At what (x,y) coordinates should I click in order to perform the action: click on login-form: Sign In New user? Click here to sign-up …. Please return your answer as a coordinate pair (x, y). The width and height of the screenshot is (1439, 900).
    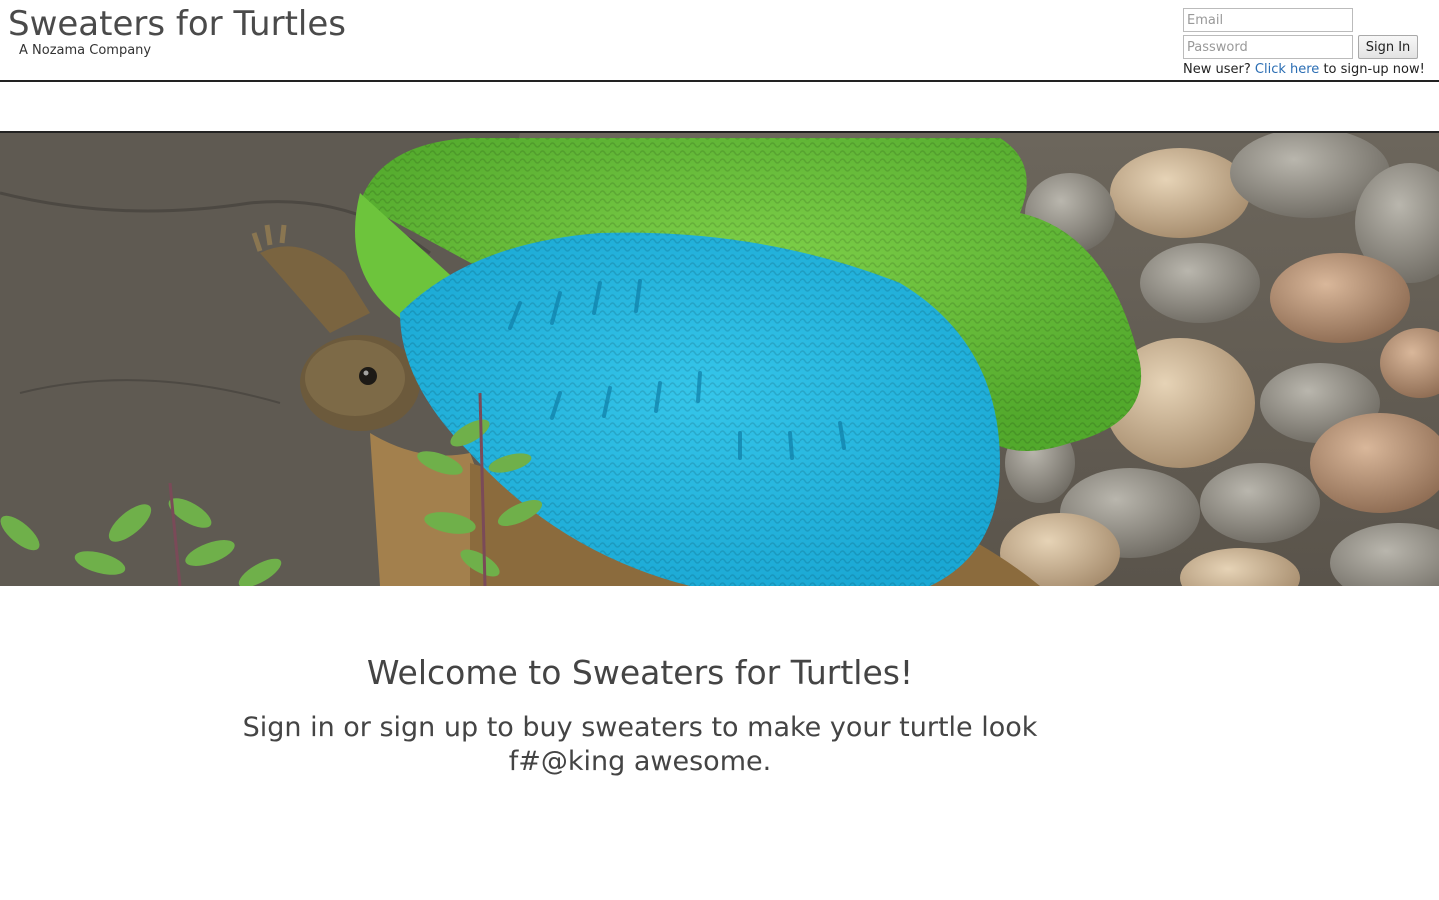
    Looking at the image, I should click on (1308, 44).